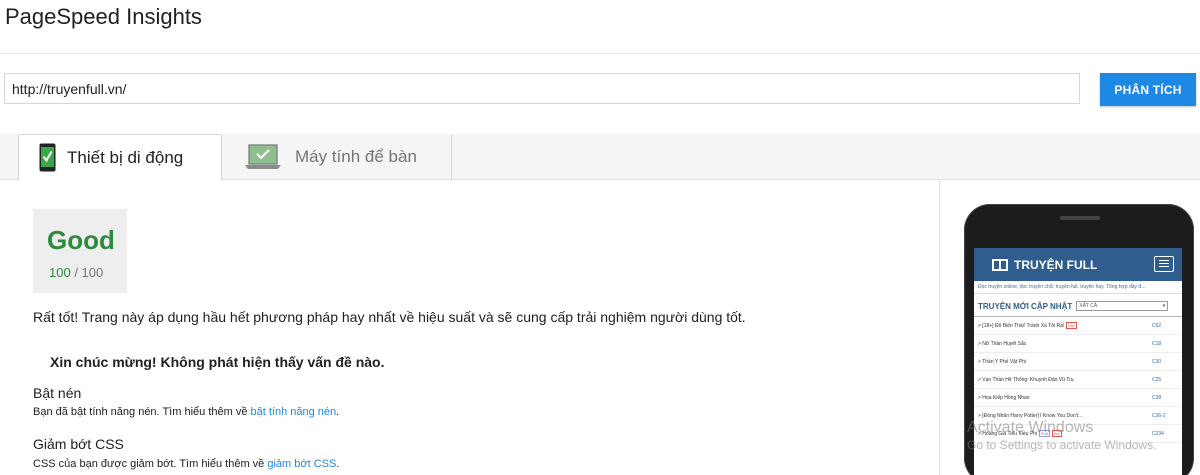  What do you see at coordinates (1088, 306) in the screenshot?
I see `filter-value: XẤT CẢ` at bounding box center [1088, 306].